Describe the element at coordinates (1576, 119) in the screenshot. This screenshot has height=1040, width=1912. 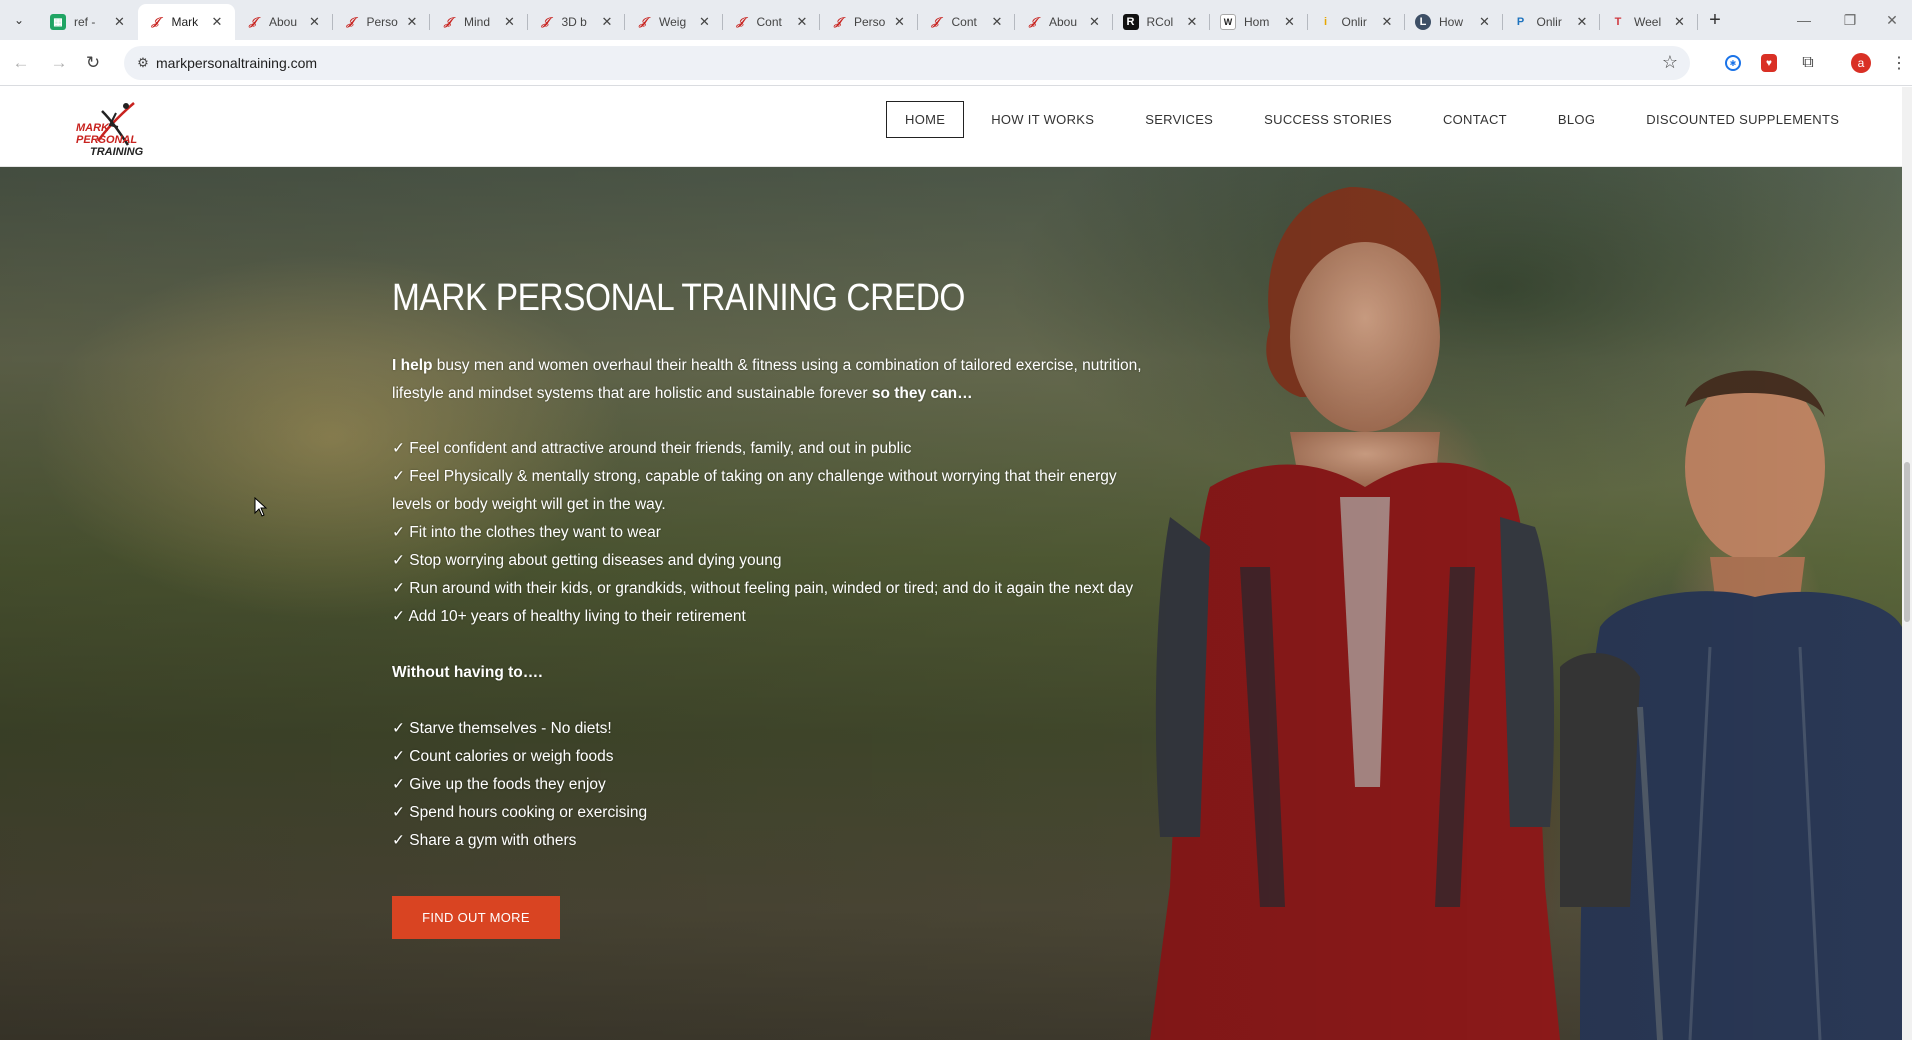
I see `nav-item-blog: BLOG` at that location.